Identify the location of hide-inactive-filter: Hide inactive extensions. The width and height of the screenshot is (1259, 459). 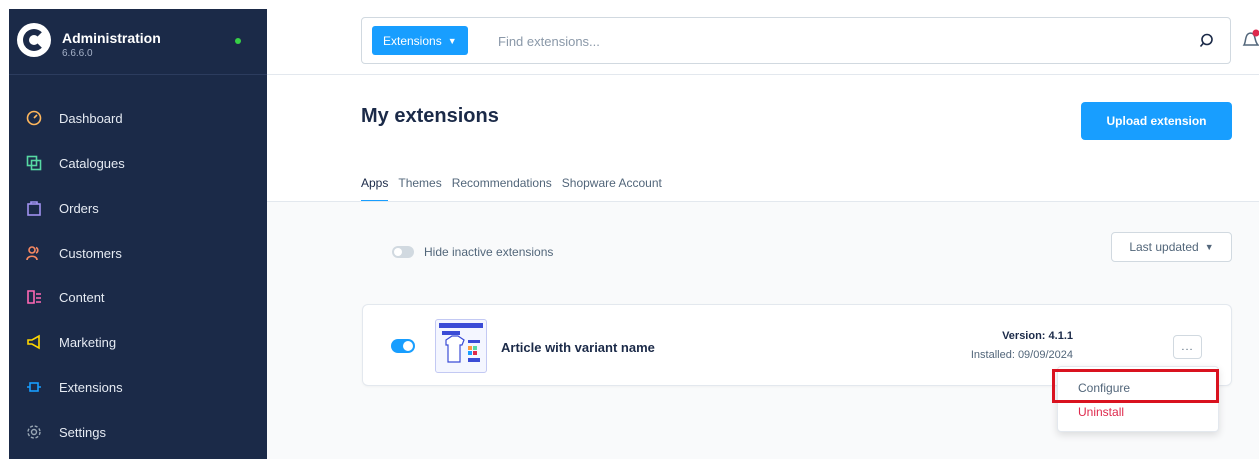
(472, 252).